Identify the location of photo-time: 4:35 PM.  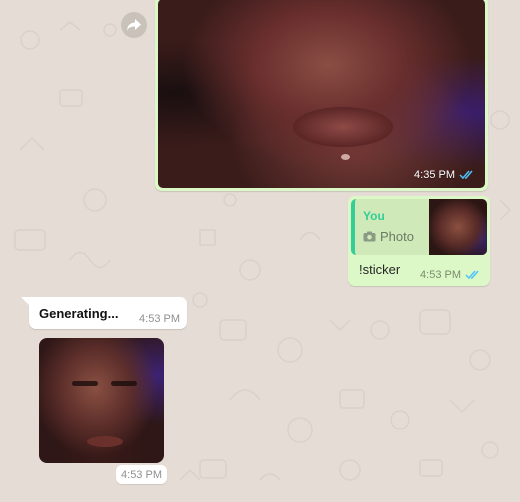
(434, 175).